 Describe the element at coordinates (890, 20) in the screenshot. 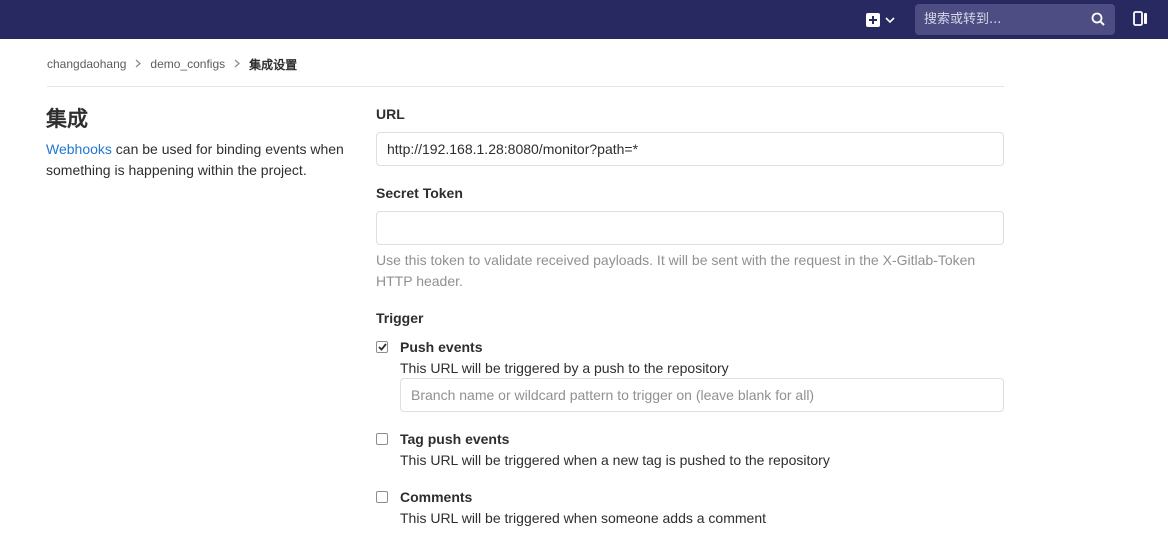

I see `chevron-down-icon` at that location.